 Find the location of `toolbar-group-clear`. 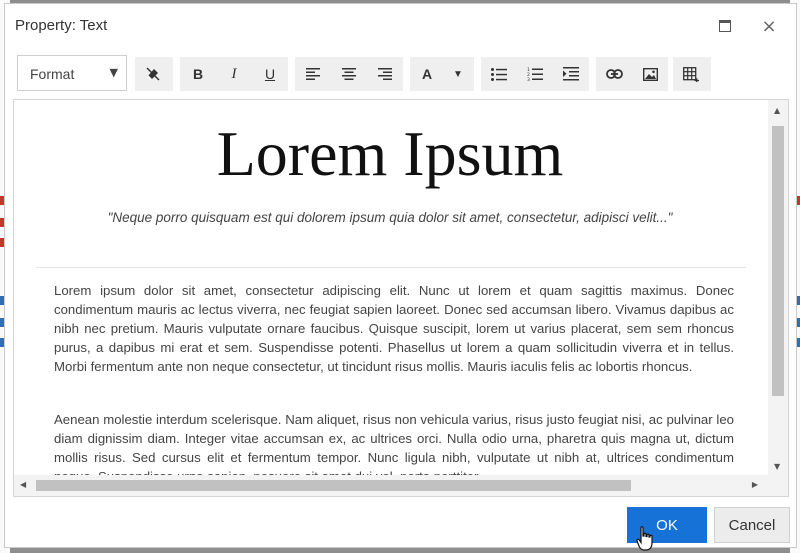

toolbar-group-clear is located at coordinates (154, 74).